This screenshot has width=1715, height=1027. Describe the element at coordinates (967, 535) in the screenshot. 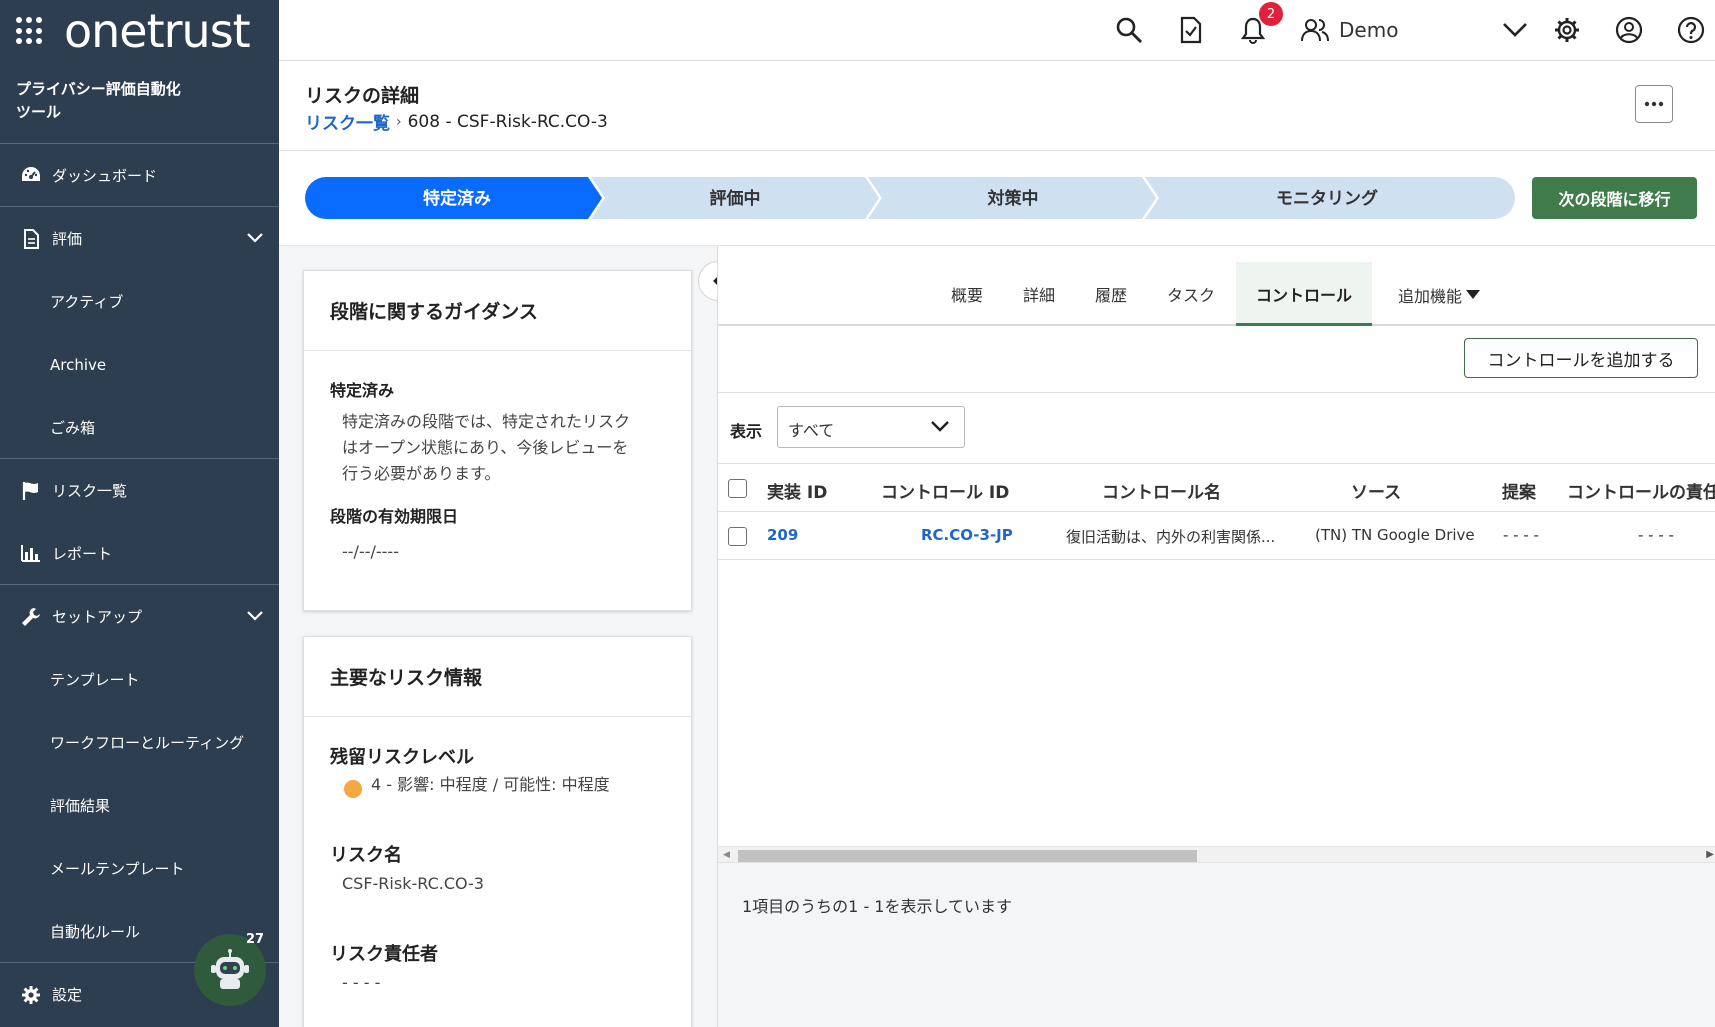

I see `control-id-link: RC.CO-3-JP` at that location.